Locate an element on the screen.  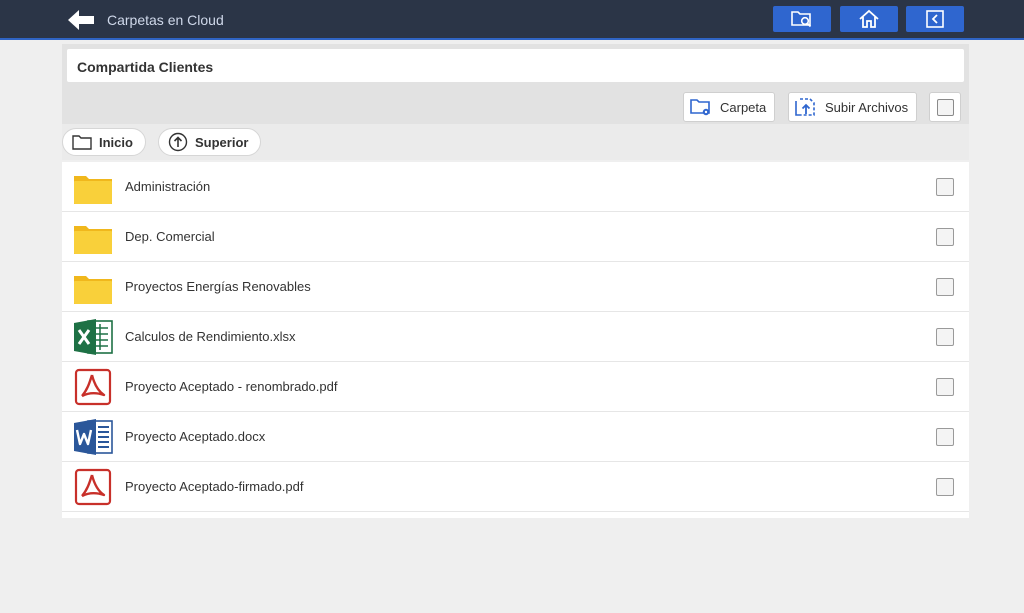
list-item: Proyecto Aceptado-firmado.pdf is located at coordinates (515, 487).